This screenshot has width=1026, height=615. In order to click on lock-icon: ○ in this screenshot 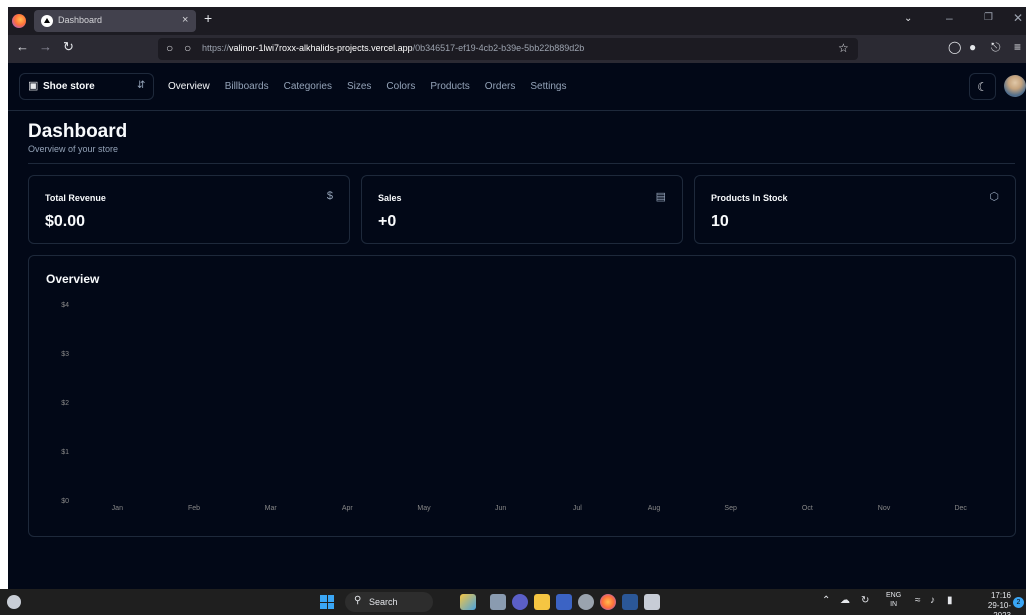, I will do `click(187, 48)`.